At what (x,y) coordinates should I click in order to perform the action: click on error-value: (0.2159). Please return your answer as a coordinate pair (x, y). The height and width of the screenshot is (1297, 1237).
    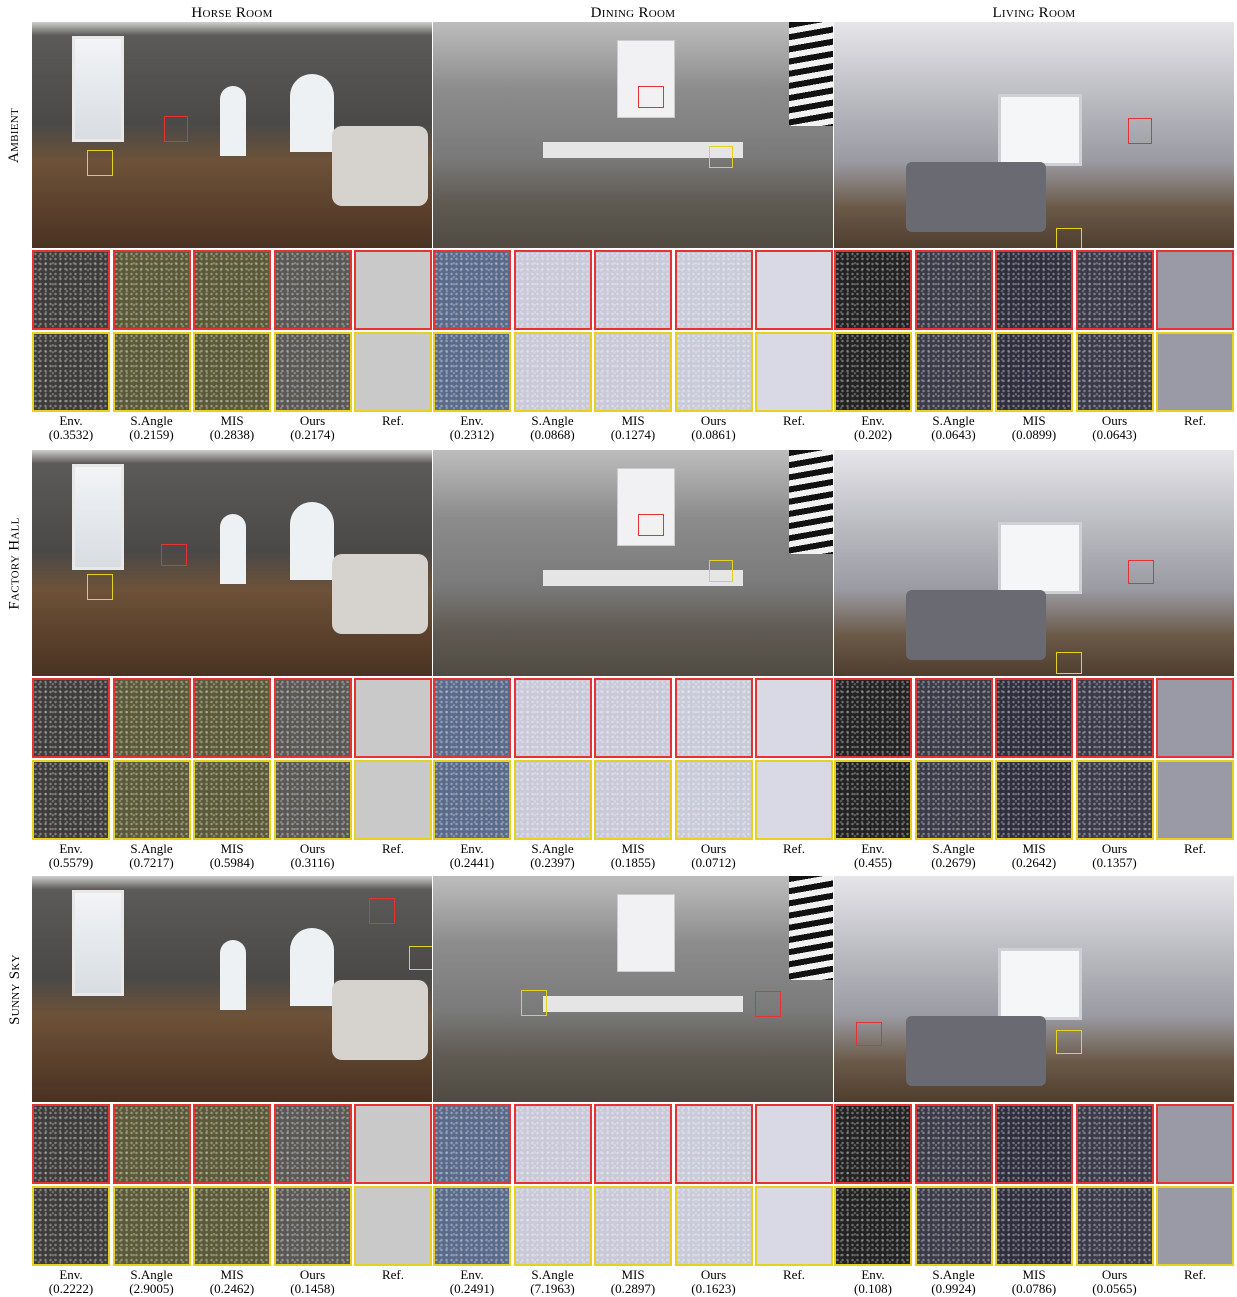
    Looking at the image, I should click on (151, 434).